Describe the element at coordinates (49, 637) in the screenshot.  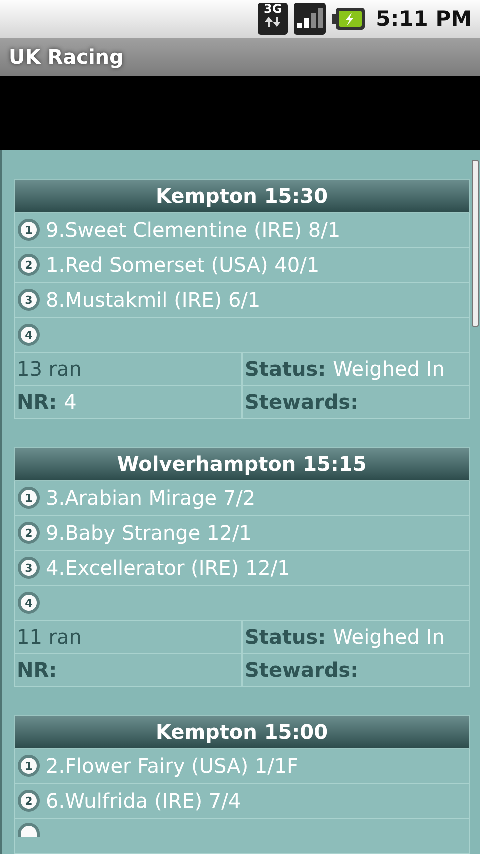
I see `runners-count: 11 ran` at that location.